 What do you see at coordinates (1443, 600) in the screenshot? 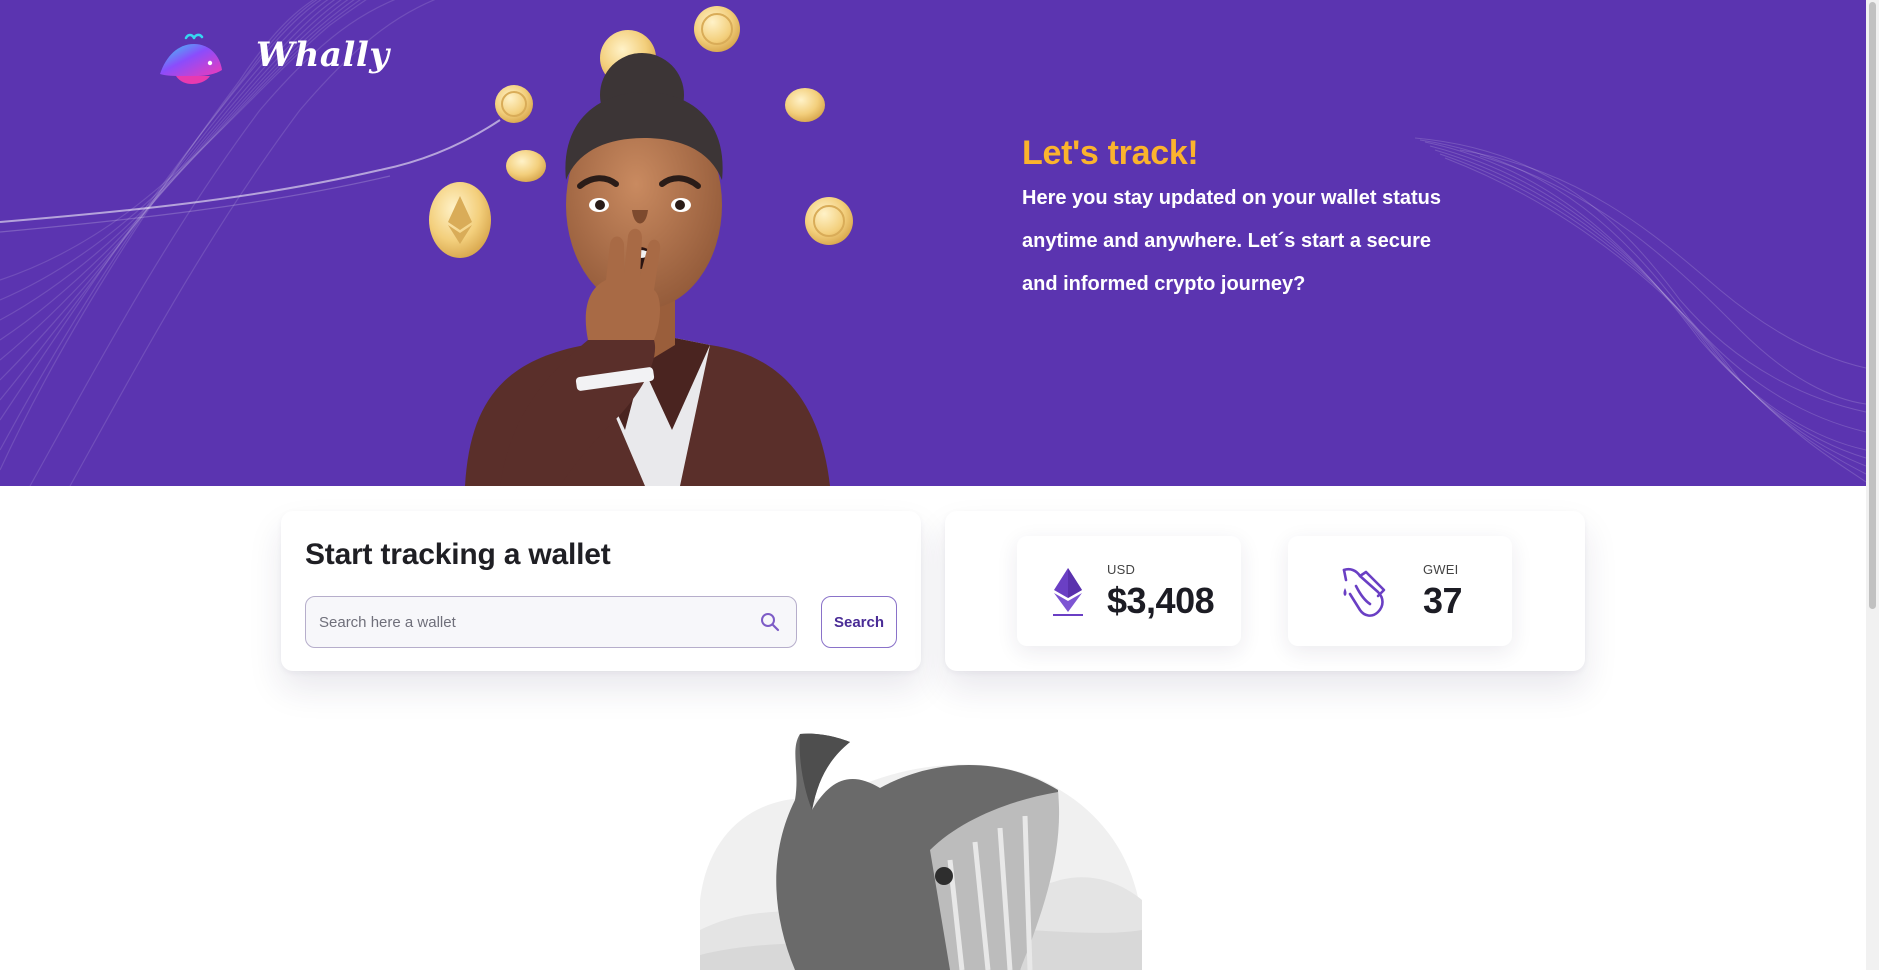
I see `gas-price-value: 37` at bounding box center [1443, 600].